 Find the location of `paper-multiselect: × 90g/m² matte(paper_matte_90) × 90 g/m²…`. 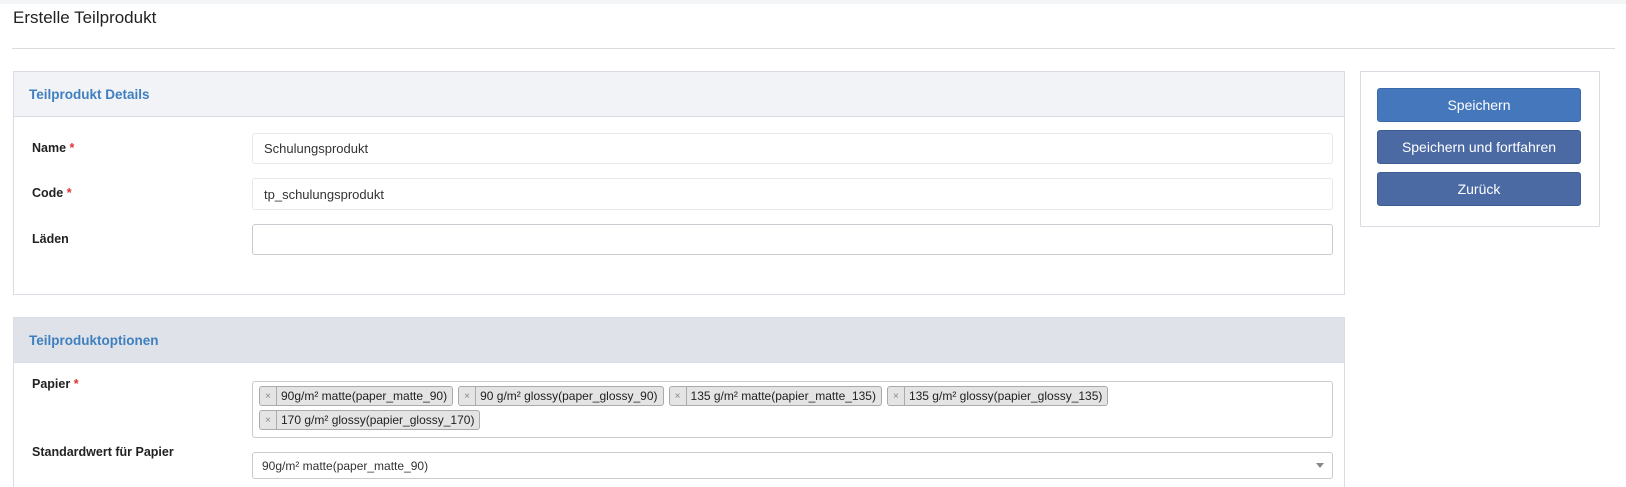

paper-multiselect: × 90g/m² matte(paper_matte_90) × 90 g/m²… is located at coordinates (792, 409).